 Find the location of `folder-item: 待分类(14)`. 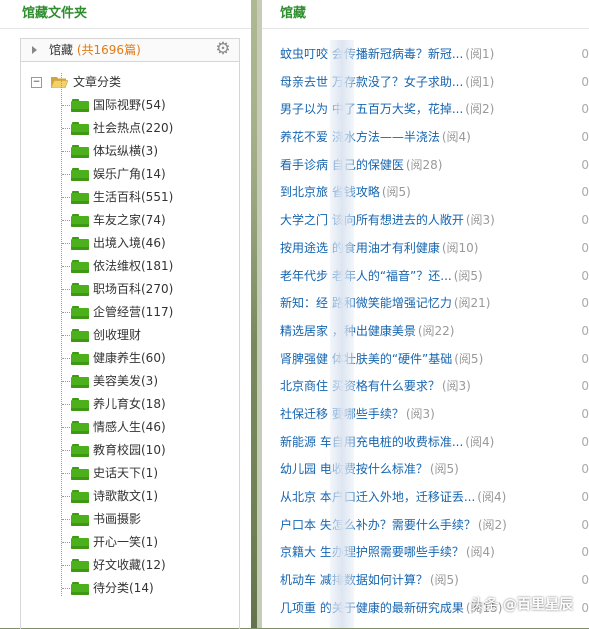

folder-item: 待分类(14) is located at coordinates (130, 588).